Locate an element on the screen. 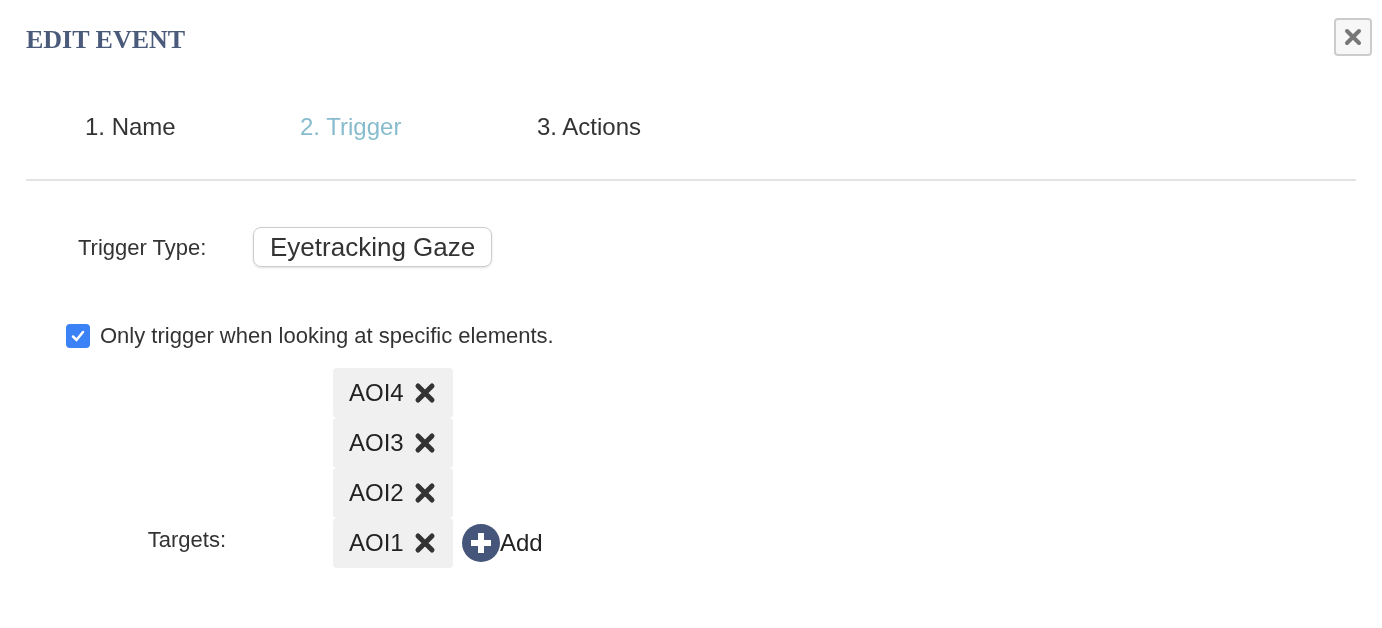 The image size is (1382, 628). close-button is located at coordinates (1353, 37).